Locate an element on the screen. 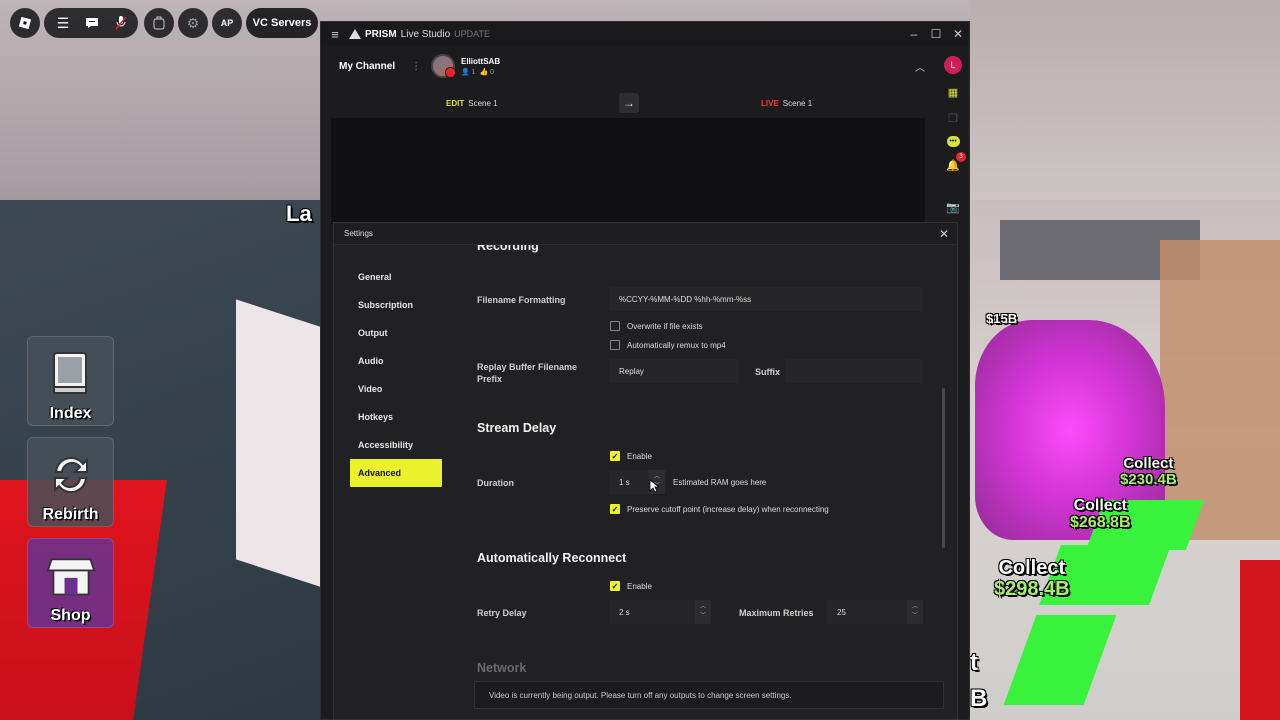 Image resolution: width=1280 pixels, height=720 pixels. settings-titlebar: Settings ✕ is located at coordinates (645, 234).